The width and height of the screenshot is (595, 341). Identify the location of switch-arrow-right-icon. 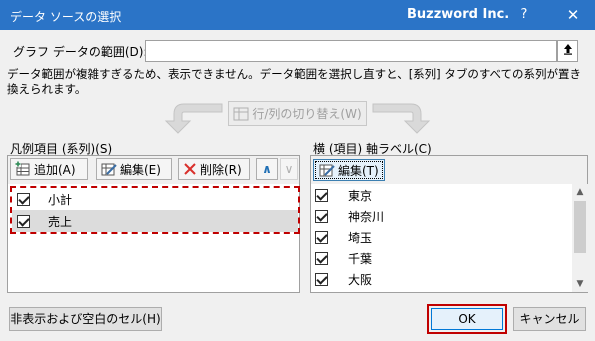
(401, 118).